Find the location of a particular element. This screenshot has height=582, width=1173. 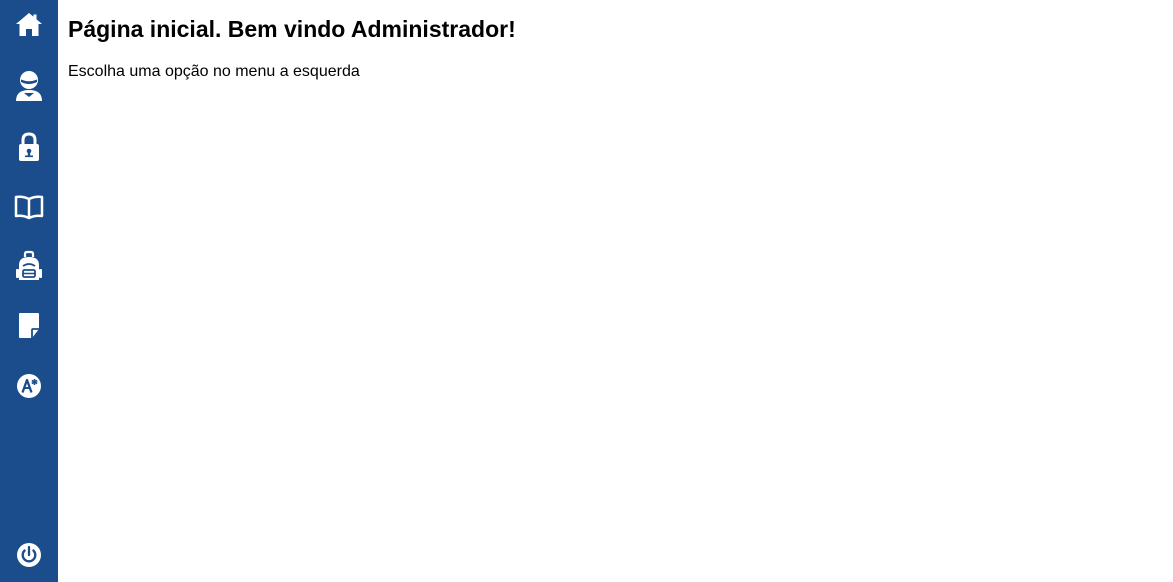

sidebar-item-security is located at coordinates (29, 147).